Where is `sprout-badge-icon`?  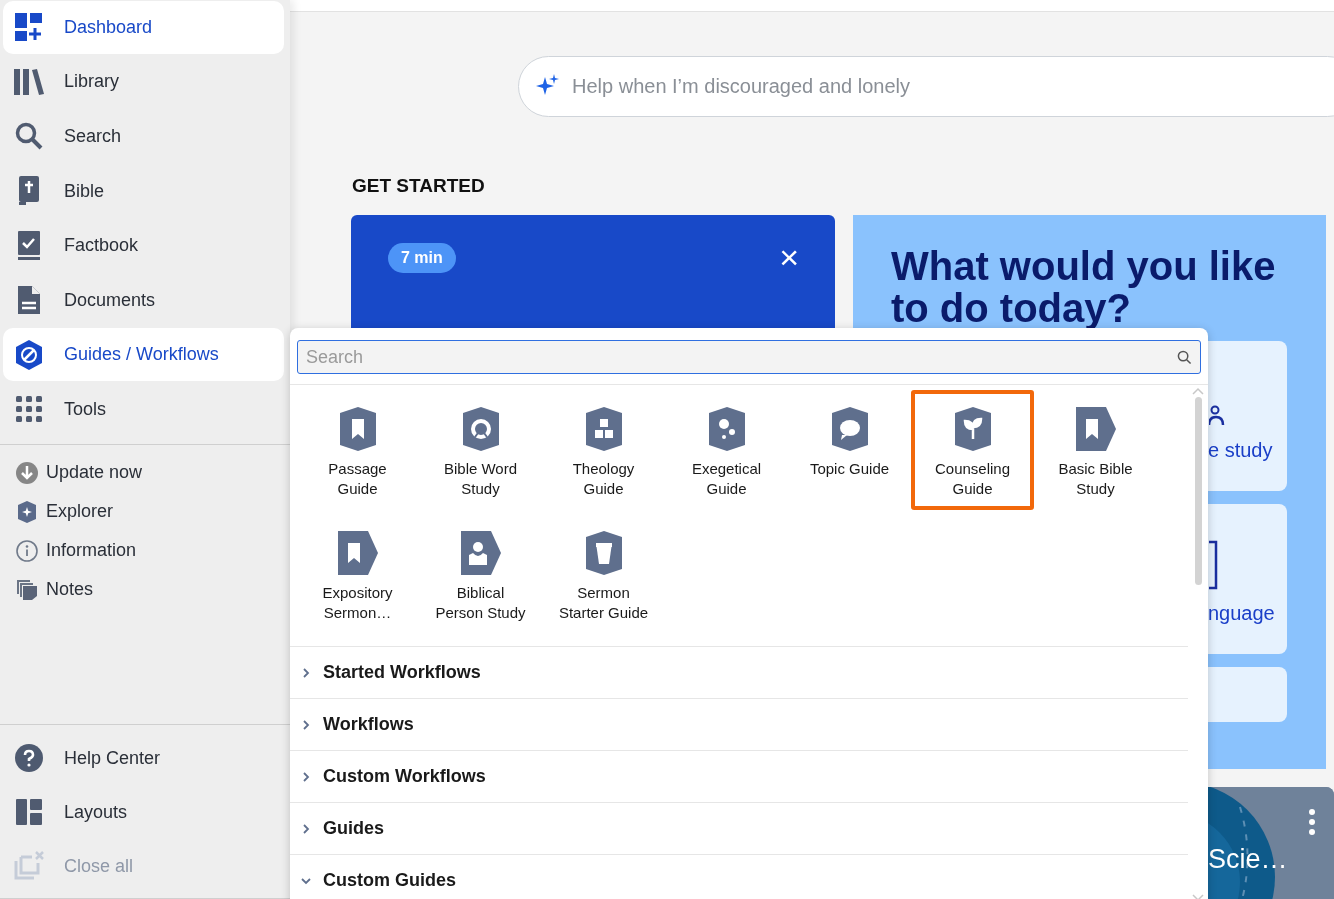 sprout-badge-icon is located at coordinates (972, 429).